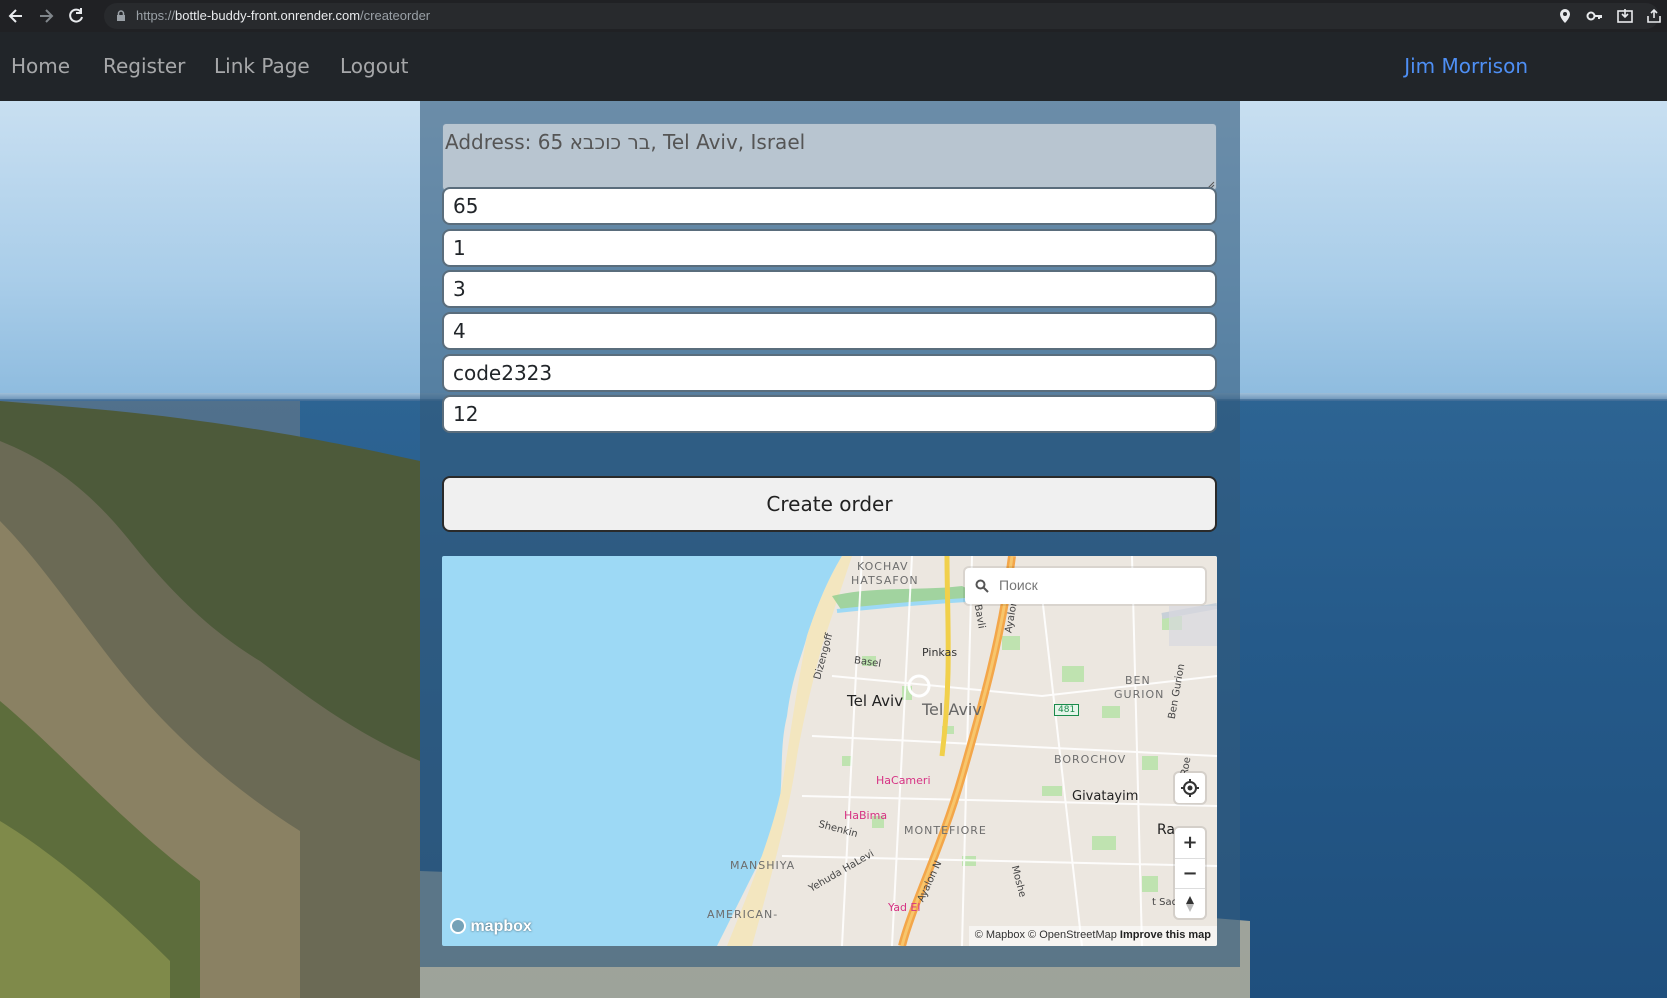 This screenshot has height=998, width=1667. Describe the element at coordinates (829, 373) in the screenshot. I see `order-code-field` at that location.